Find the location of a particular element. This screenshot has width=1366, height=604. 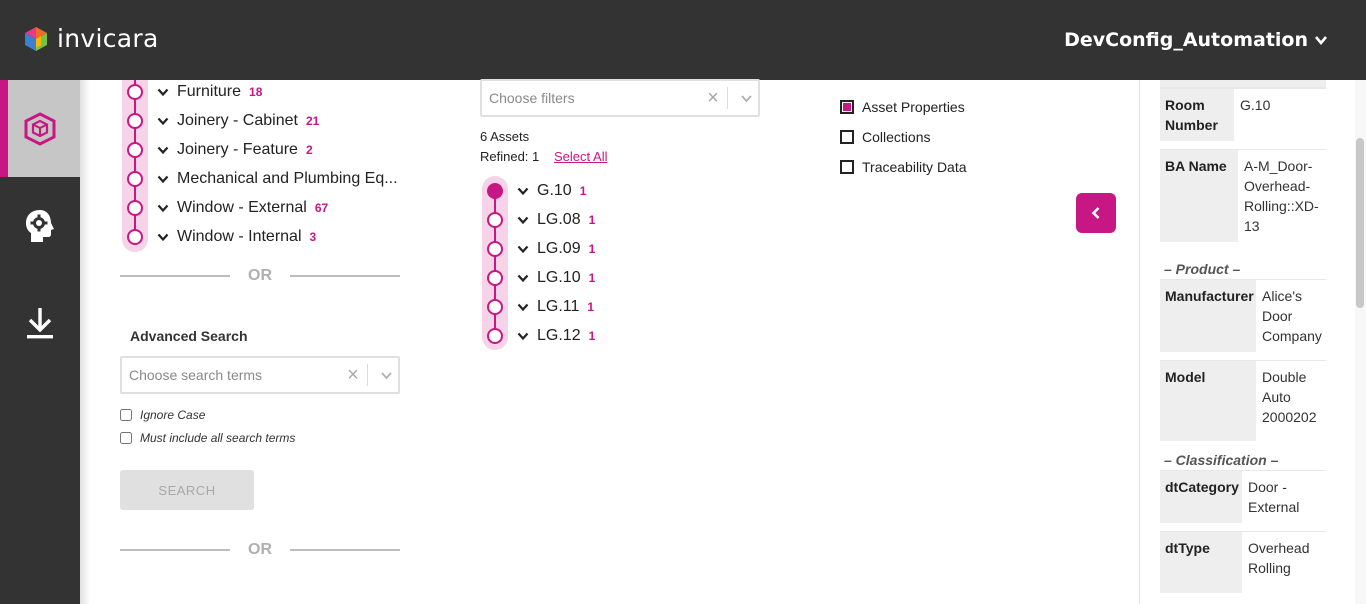

brand-name: invicara is located at coordinates (108, 38).